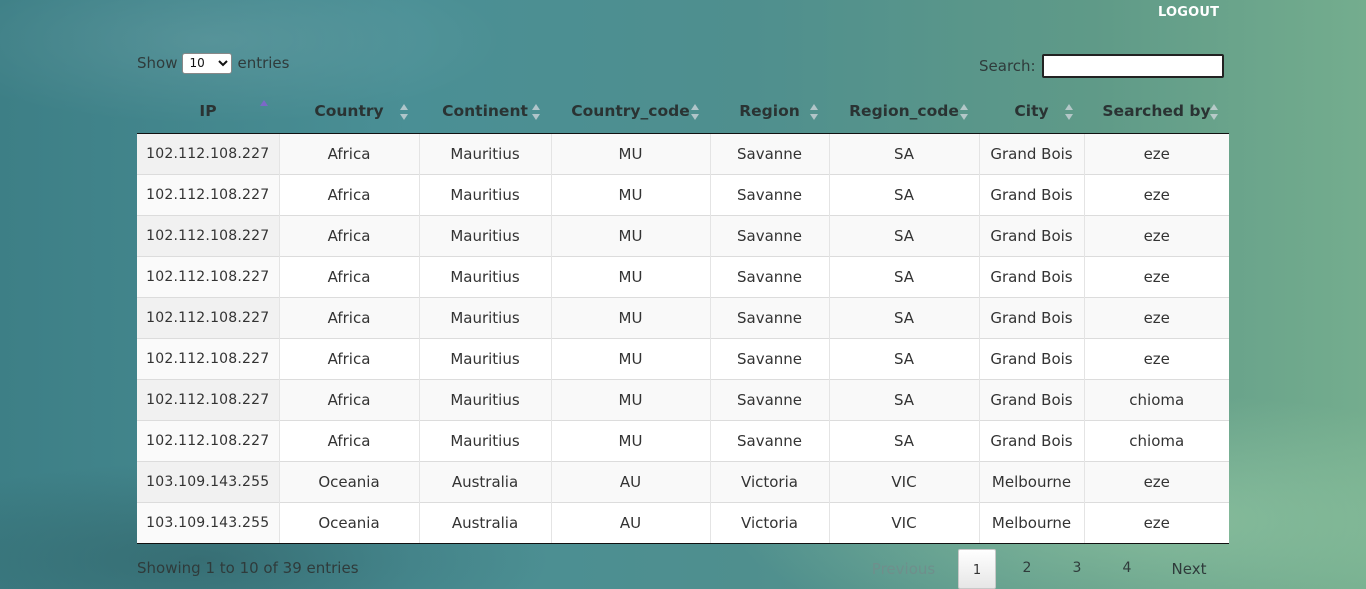 The width and height of the screenshot is (1366, 589). Describe the element at coordinates (207, 63) in the screenshot. I see `entries-per-page-select: 10` at that location.